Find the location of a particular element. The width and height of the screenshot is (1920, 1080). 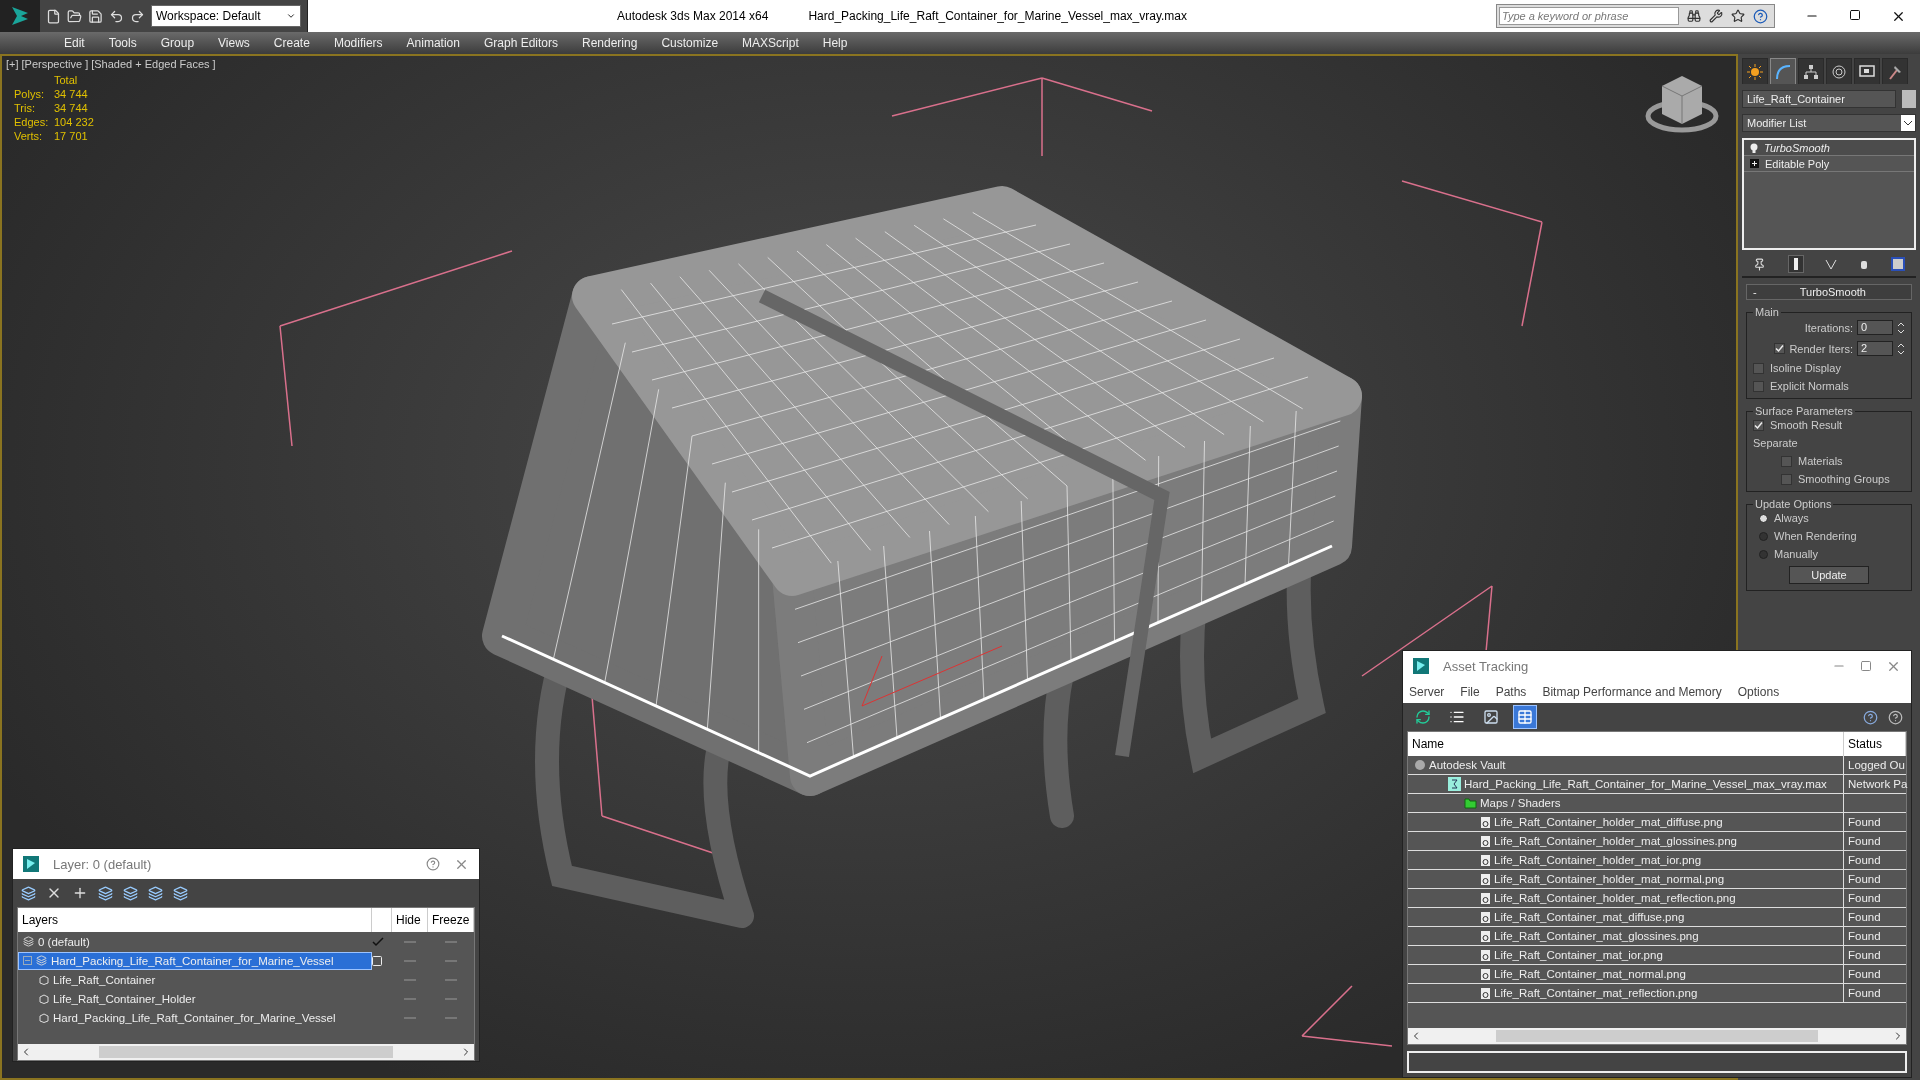

menu-item: Customize is located at coordinates (690, 43).